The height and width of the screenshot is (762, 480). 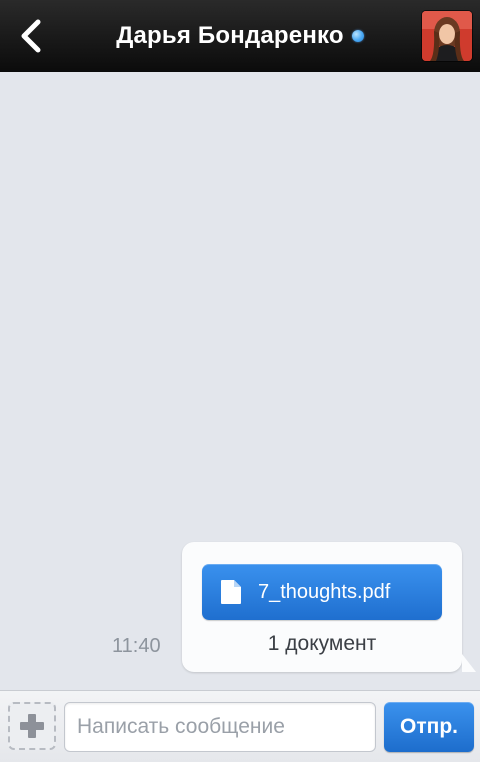 I want to click on online-status-icon, so click(x=357, y=36).